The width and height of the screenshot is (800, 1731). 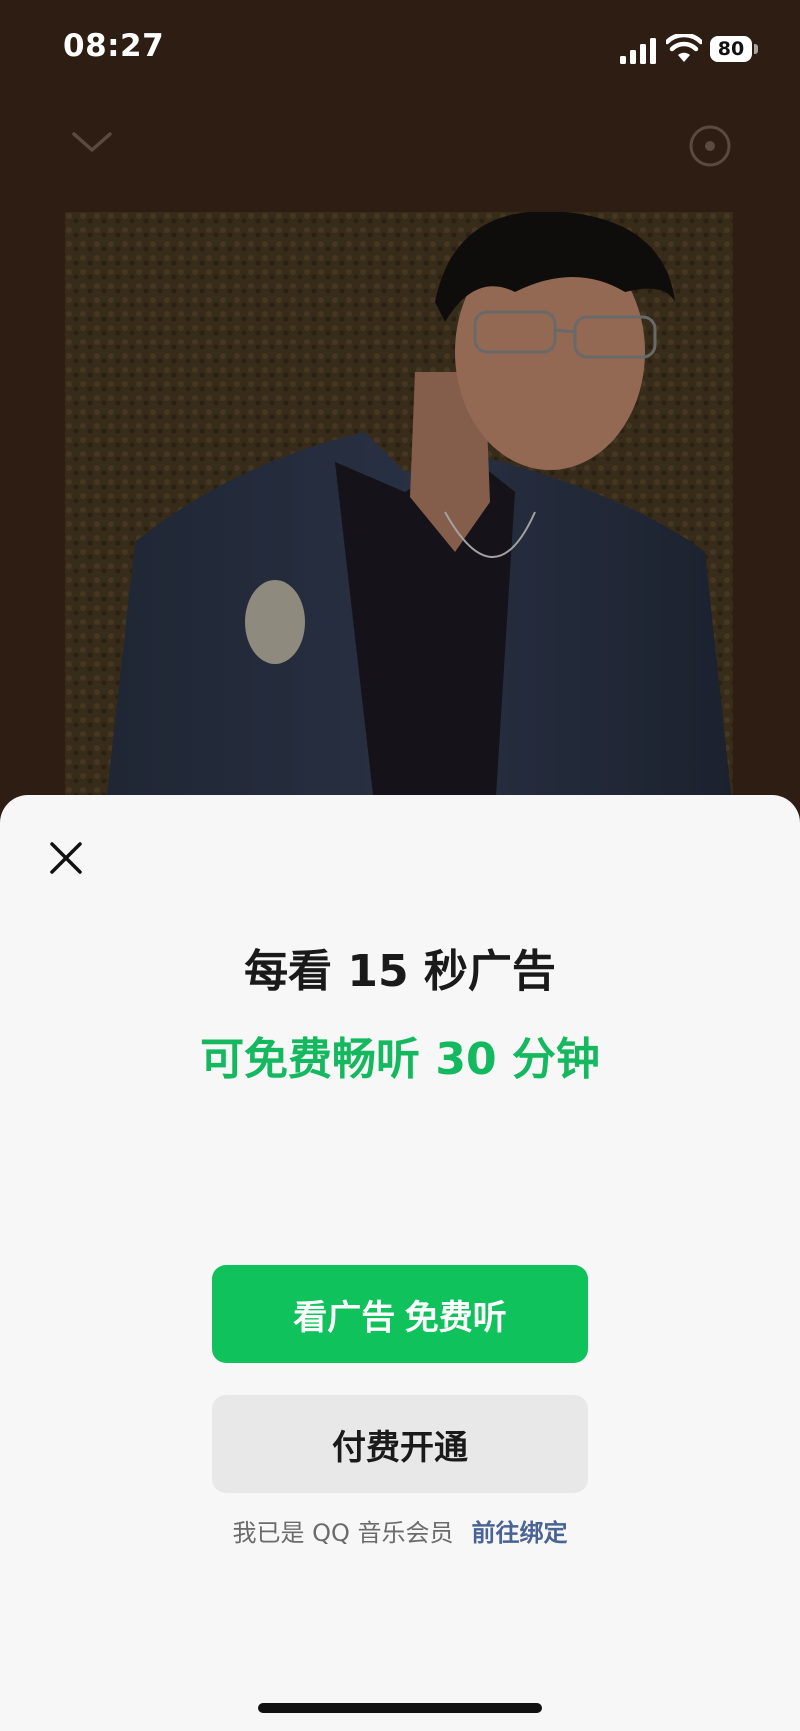 I want to click on battery-icon: 80, so click(x=734, y=50).